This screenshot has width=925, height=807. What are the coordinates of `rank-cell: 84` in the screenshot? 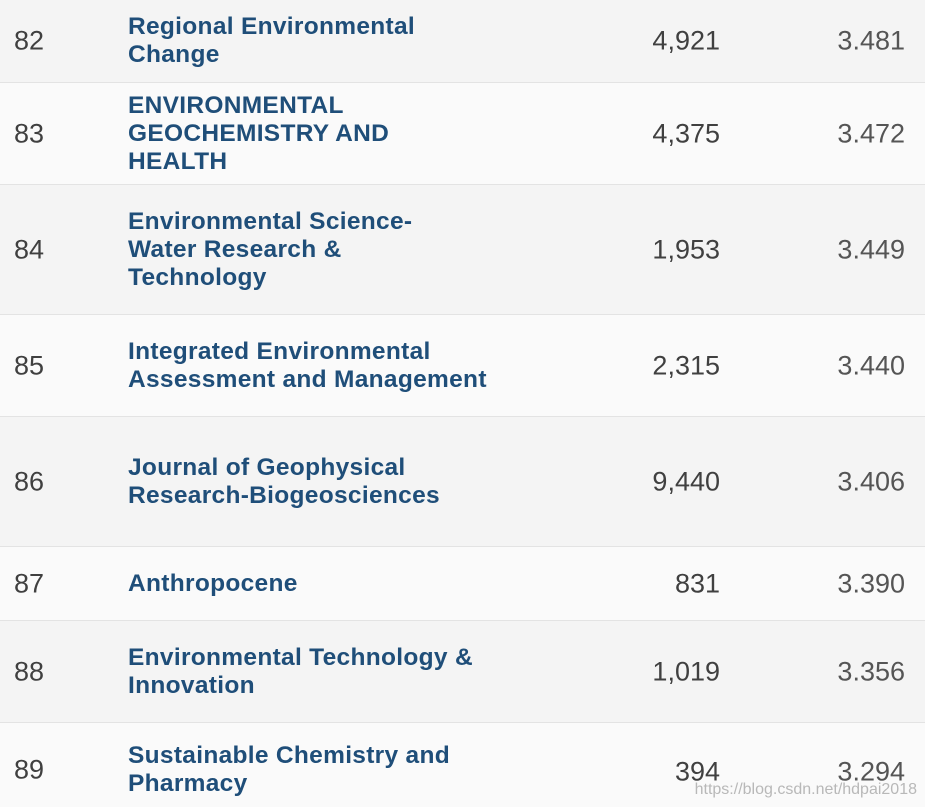 It's located at (29, 249).